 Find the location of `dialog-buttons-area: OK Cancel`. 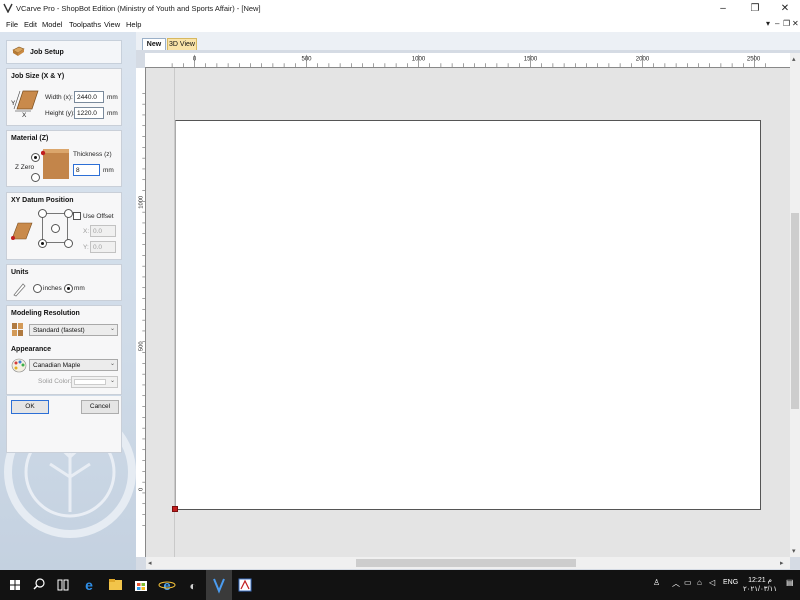

dialog-buttons-area: OK Cancel is located at coordinates (64, 424).